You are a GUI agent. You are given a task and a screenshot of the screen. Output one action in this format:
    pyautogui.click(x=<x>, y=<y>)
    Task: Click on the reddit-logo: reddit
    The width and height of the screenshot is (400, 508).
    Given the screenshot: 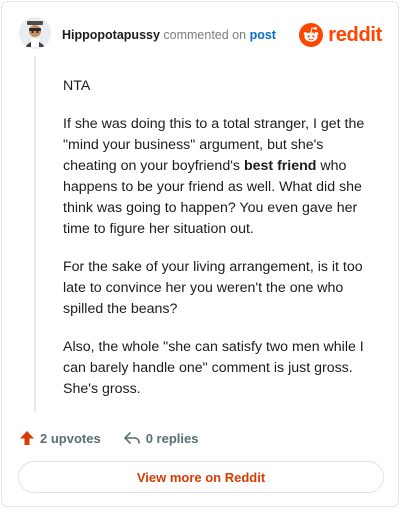 What is the action you would take?
    pyautogui.click(x=340, y=35)
    